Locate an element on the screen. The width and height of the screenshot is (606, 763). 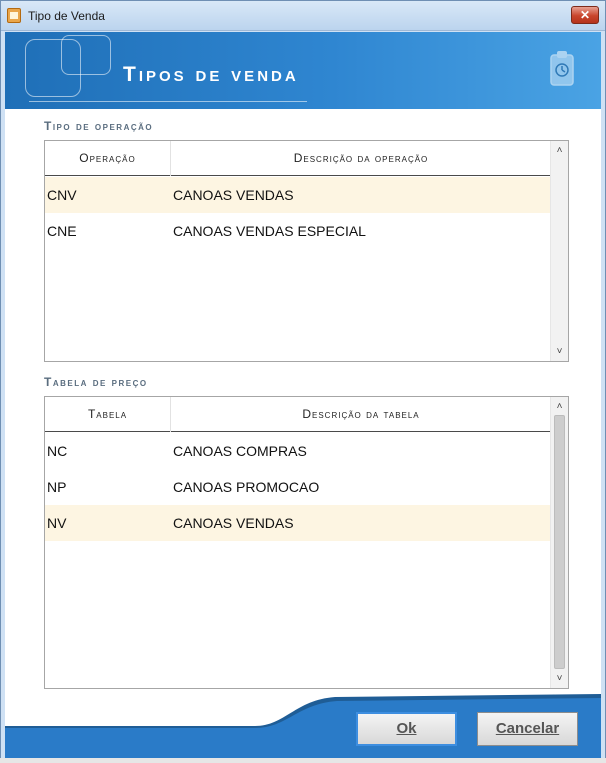
app-icon is located at coordinates (14, 15).